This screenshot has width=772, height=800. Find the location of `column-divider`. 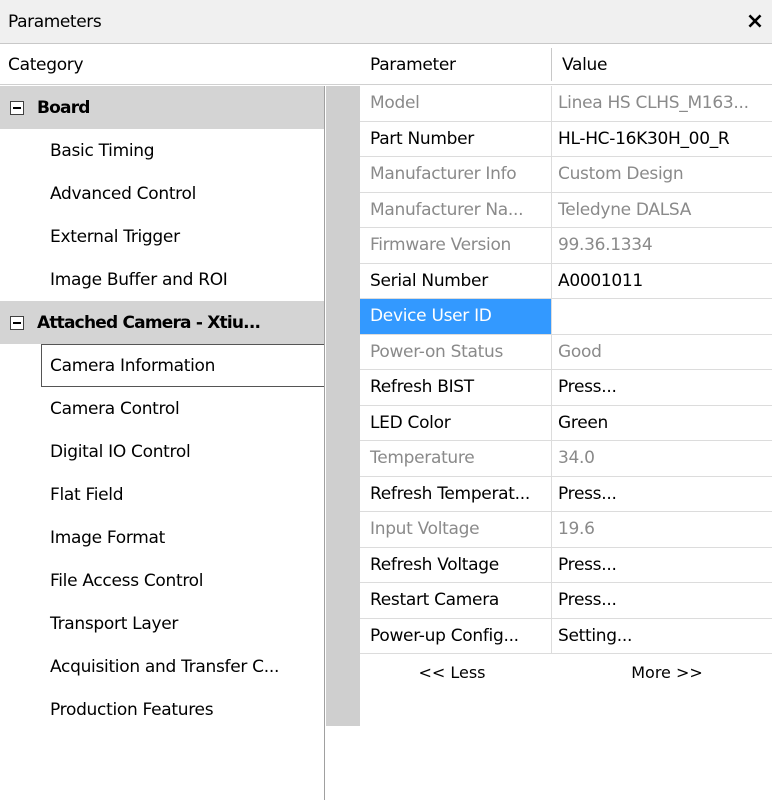

column-divider is located at coordinates (551, 64).